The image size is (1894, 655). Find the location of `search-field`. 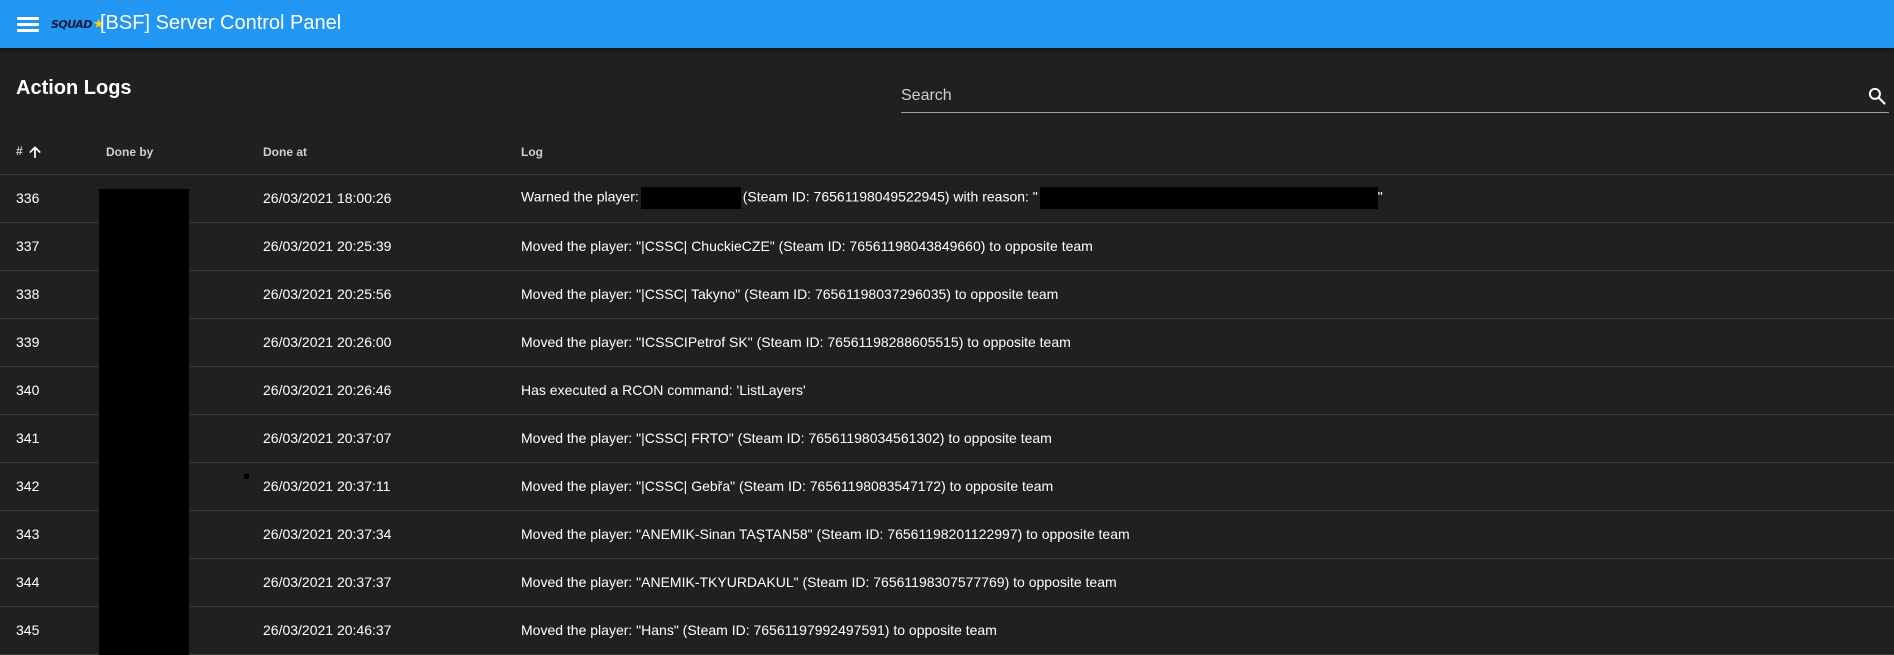

search-field is located at coordinates (1395, 96).